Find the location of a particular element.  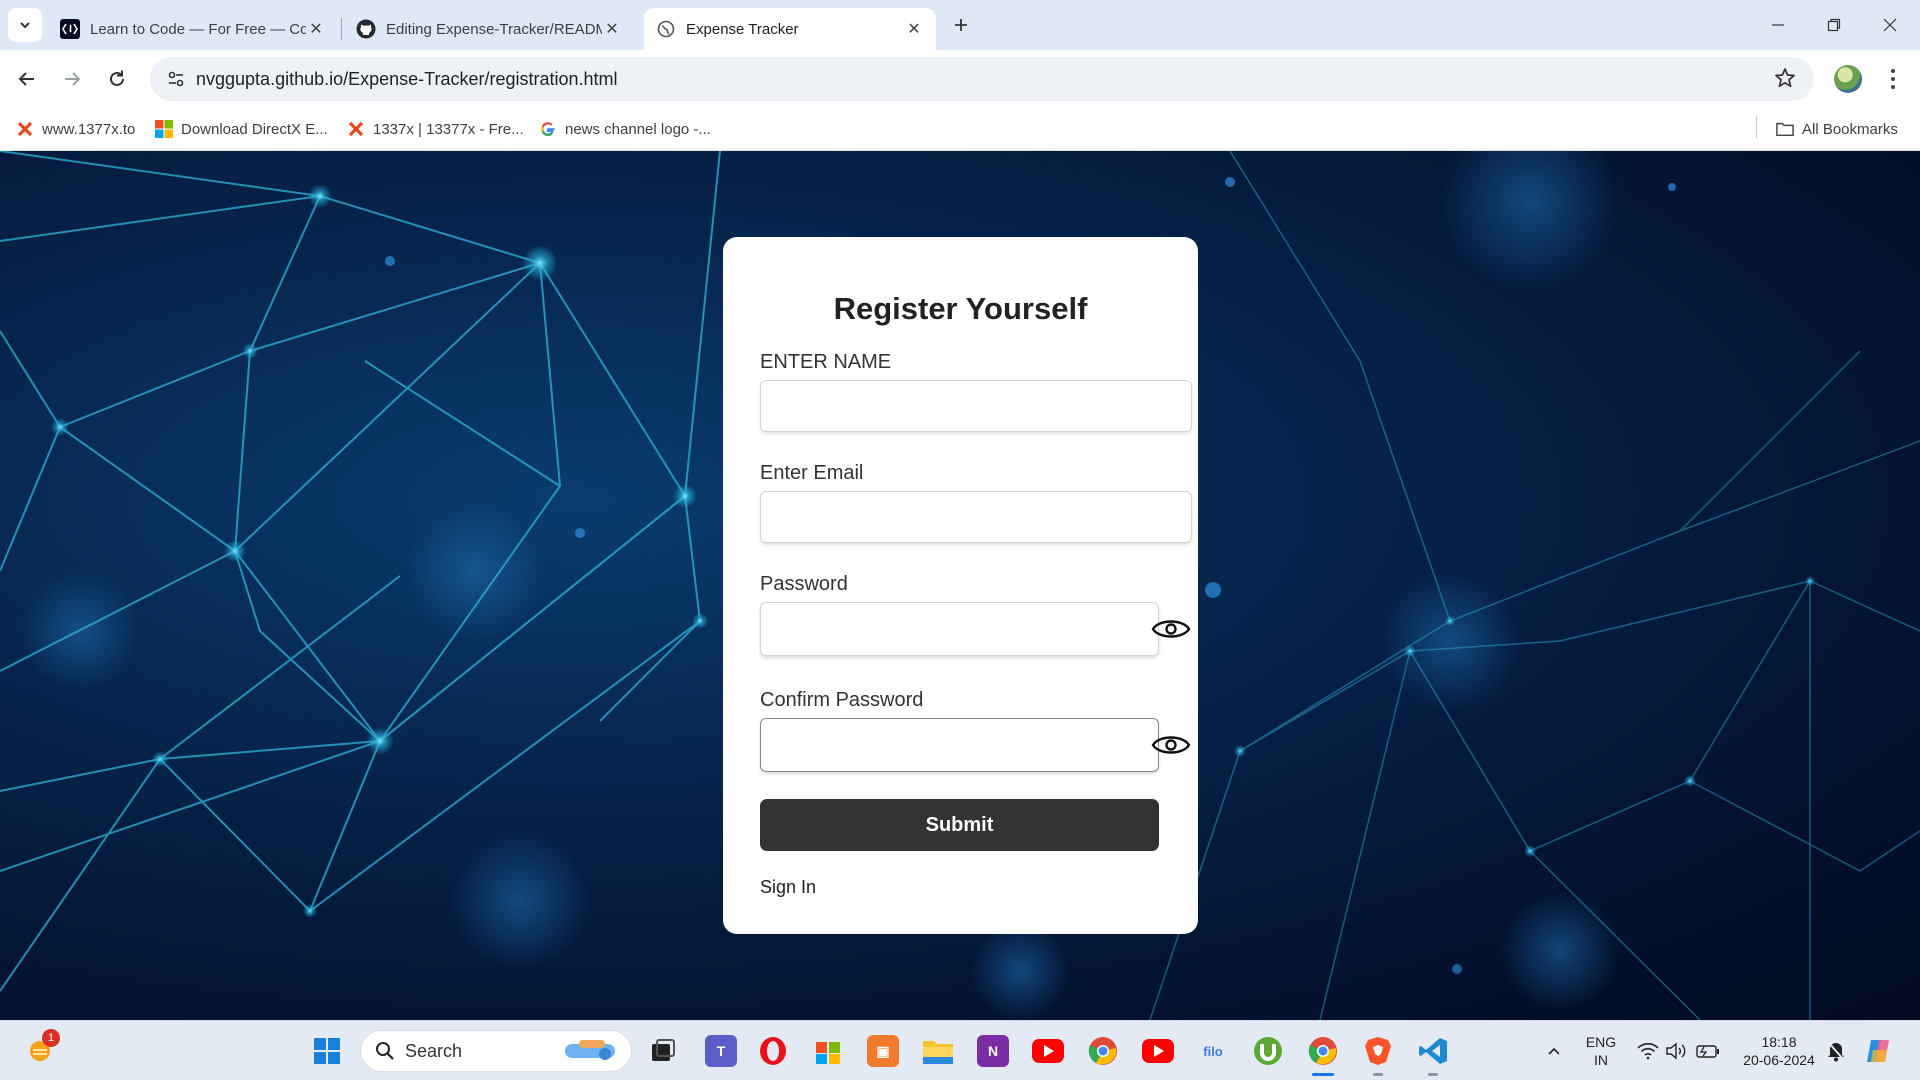

tab-search-button is located at coordinates (25, 25).